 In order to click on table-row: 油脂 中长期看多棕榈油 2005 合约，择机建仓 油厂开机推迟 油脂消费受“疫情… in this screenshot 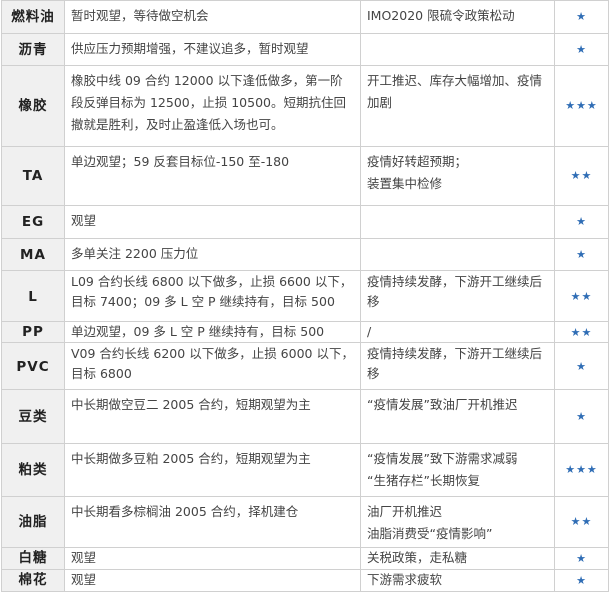, I will do `click(305, 522)`.